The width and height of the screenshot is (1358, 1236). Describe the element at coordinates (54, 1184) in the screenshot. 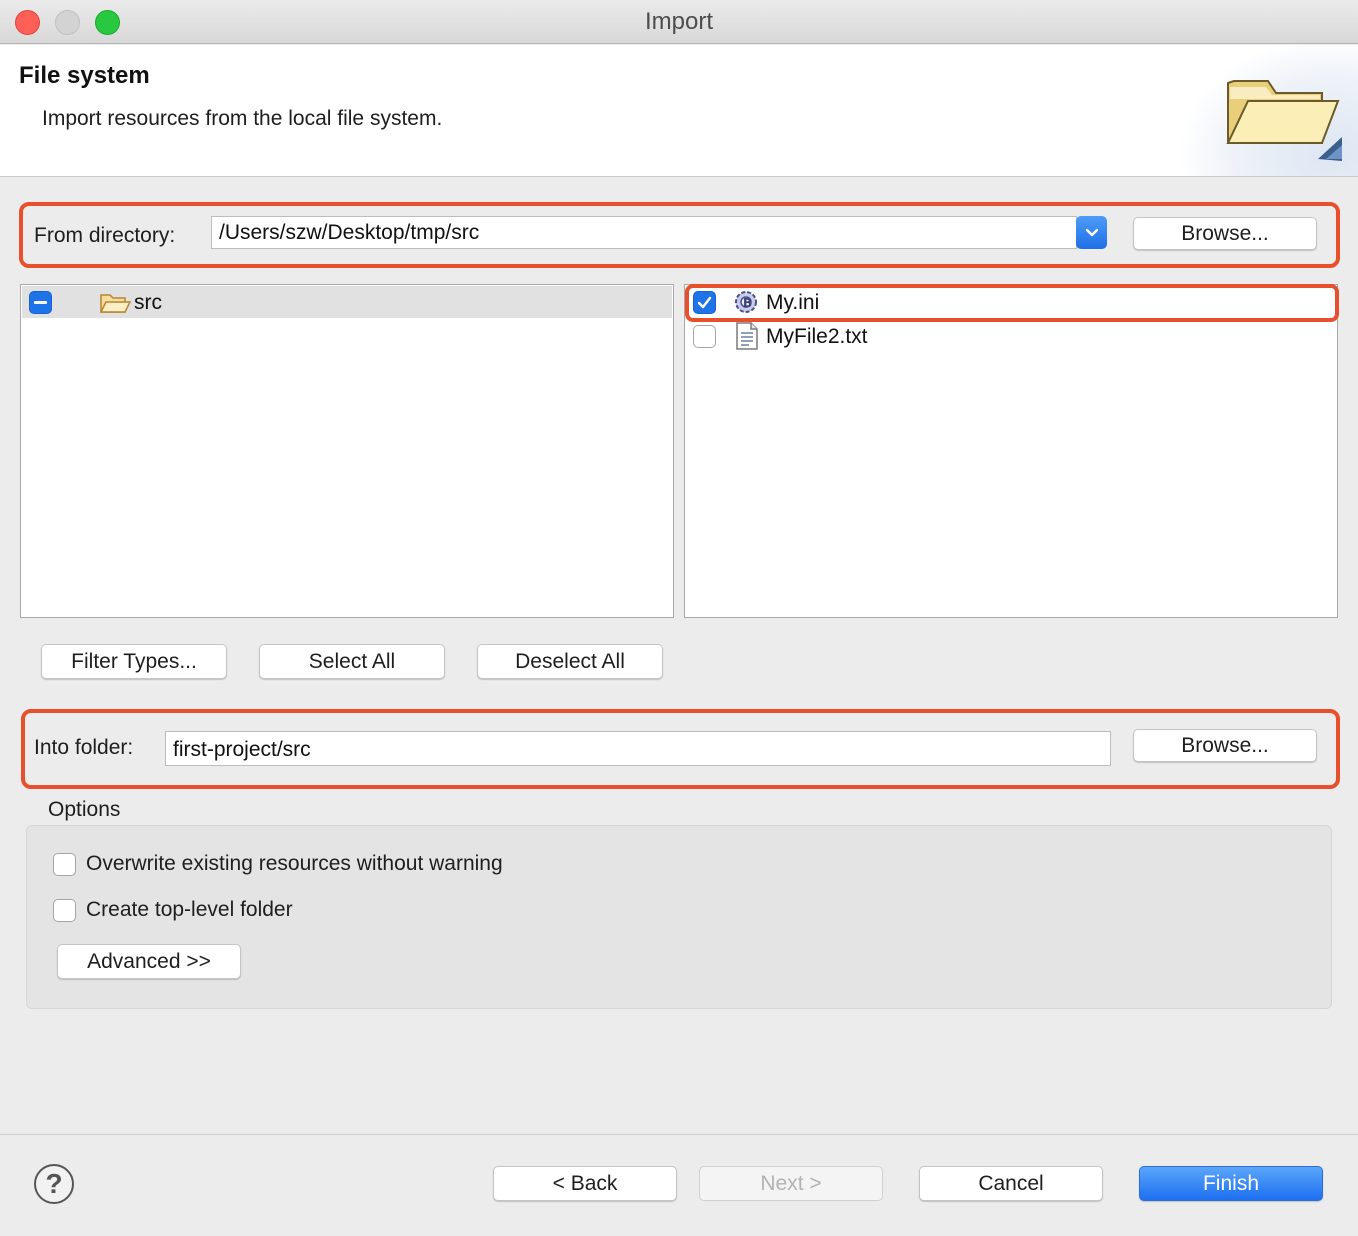

I see `help-icon: ?` at that location.